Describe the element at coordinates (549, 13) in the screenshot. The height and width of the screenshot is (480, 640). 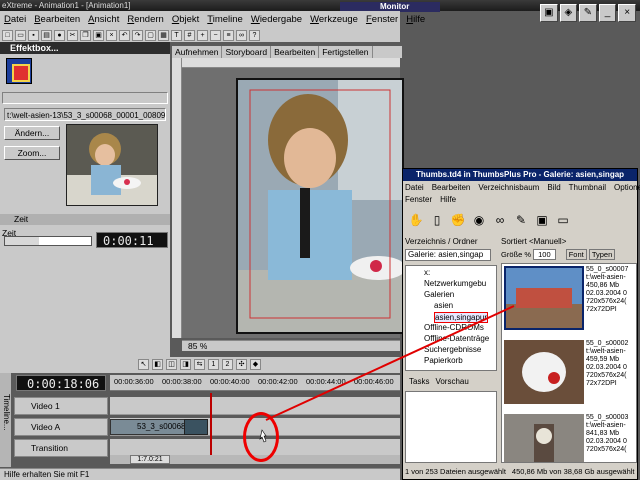
I see `app-icon: ▣` at that location.